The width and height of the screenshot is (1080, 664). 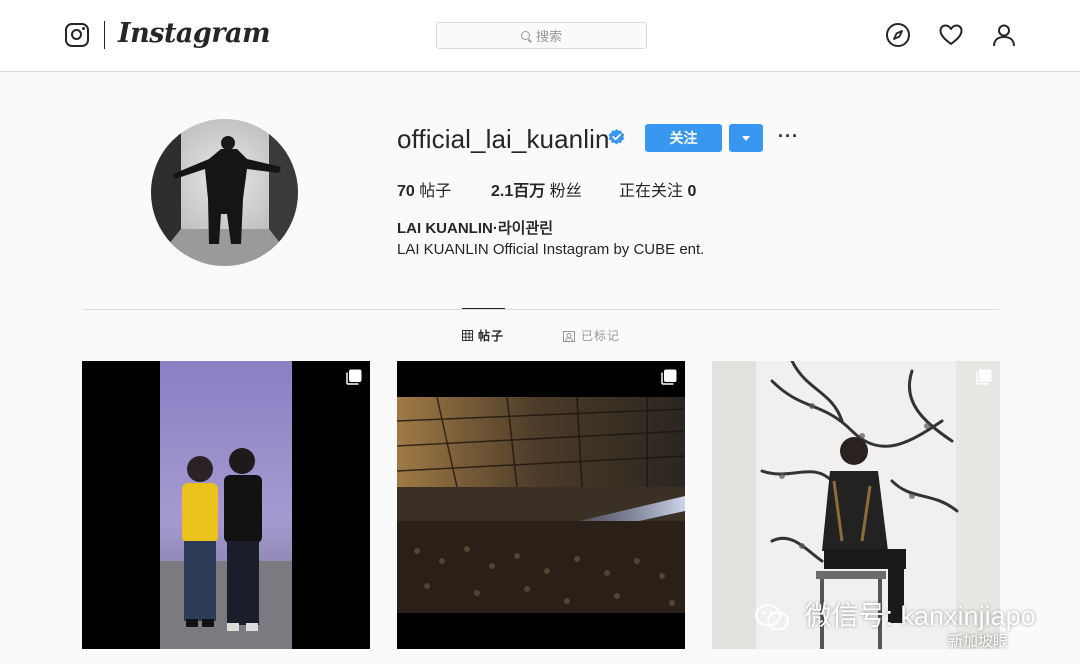 What do you see at coordinates (483, 308) in the screenshot?
I see `active-tab-indicator` at bounding box center [483, 308].